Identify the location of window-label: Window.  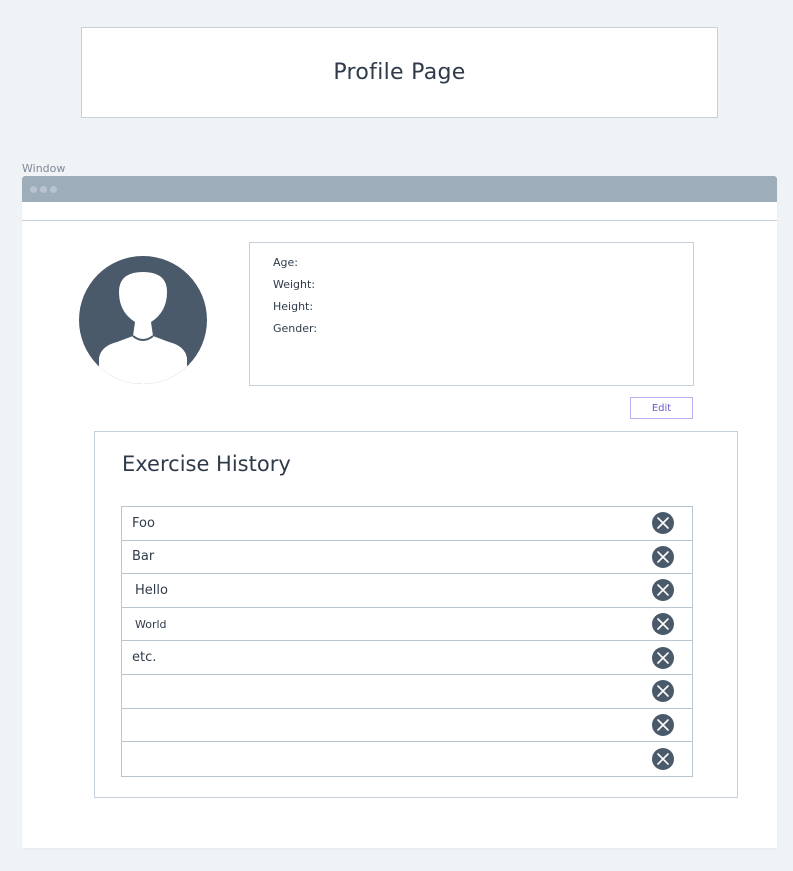
(44, 168).